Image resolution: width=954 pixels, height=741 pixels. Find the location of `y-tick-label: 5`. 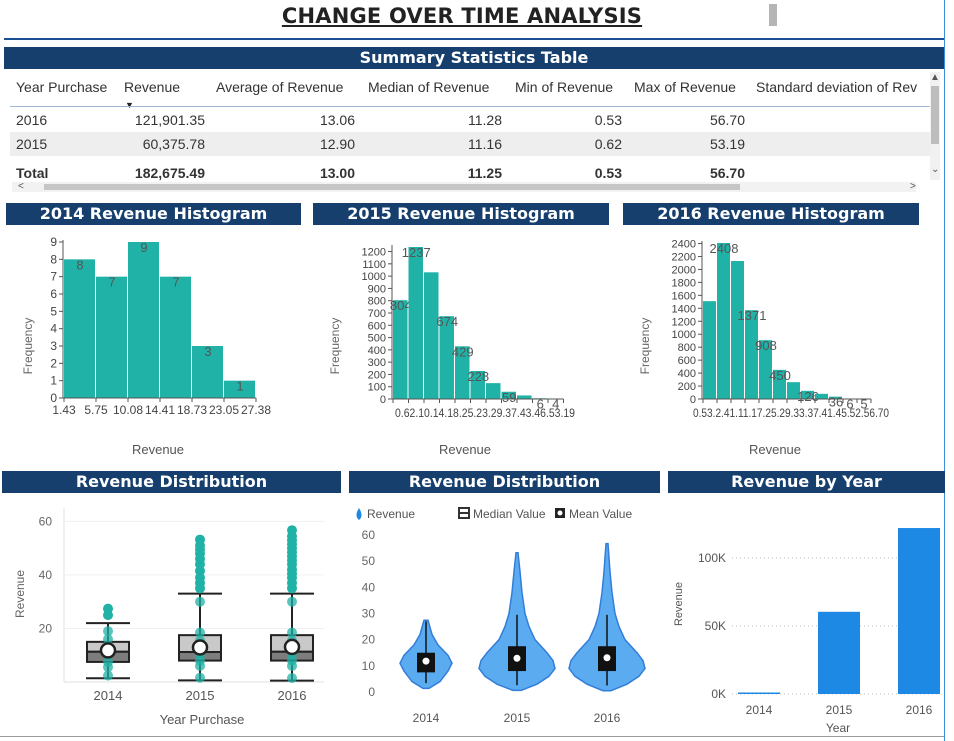

y-tick-label: 5 is located at coordinates (53, 311).